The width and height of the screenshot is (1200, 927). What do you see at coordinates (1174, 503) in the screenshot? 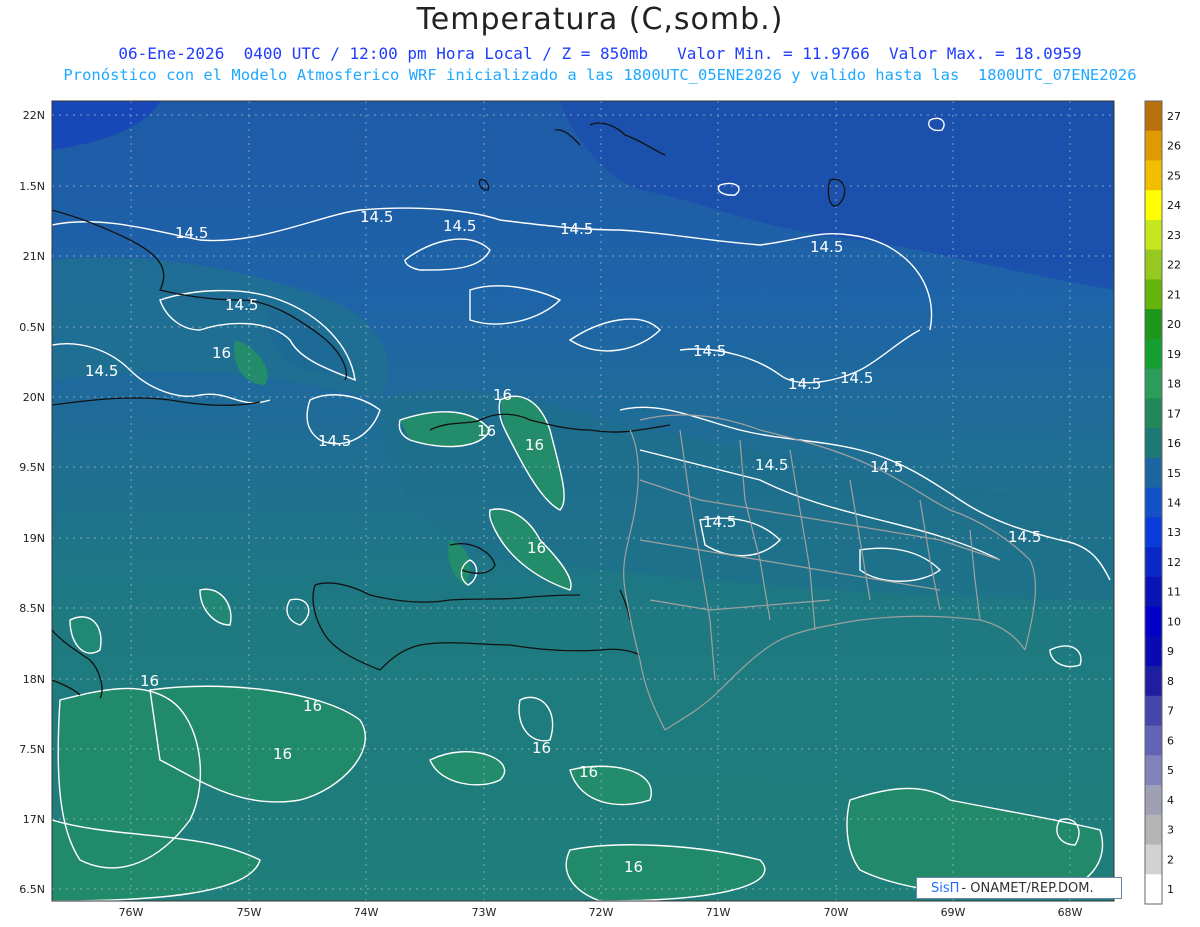
I see `colorbar-label: 14` at bounding box center [1174, 503].